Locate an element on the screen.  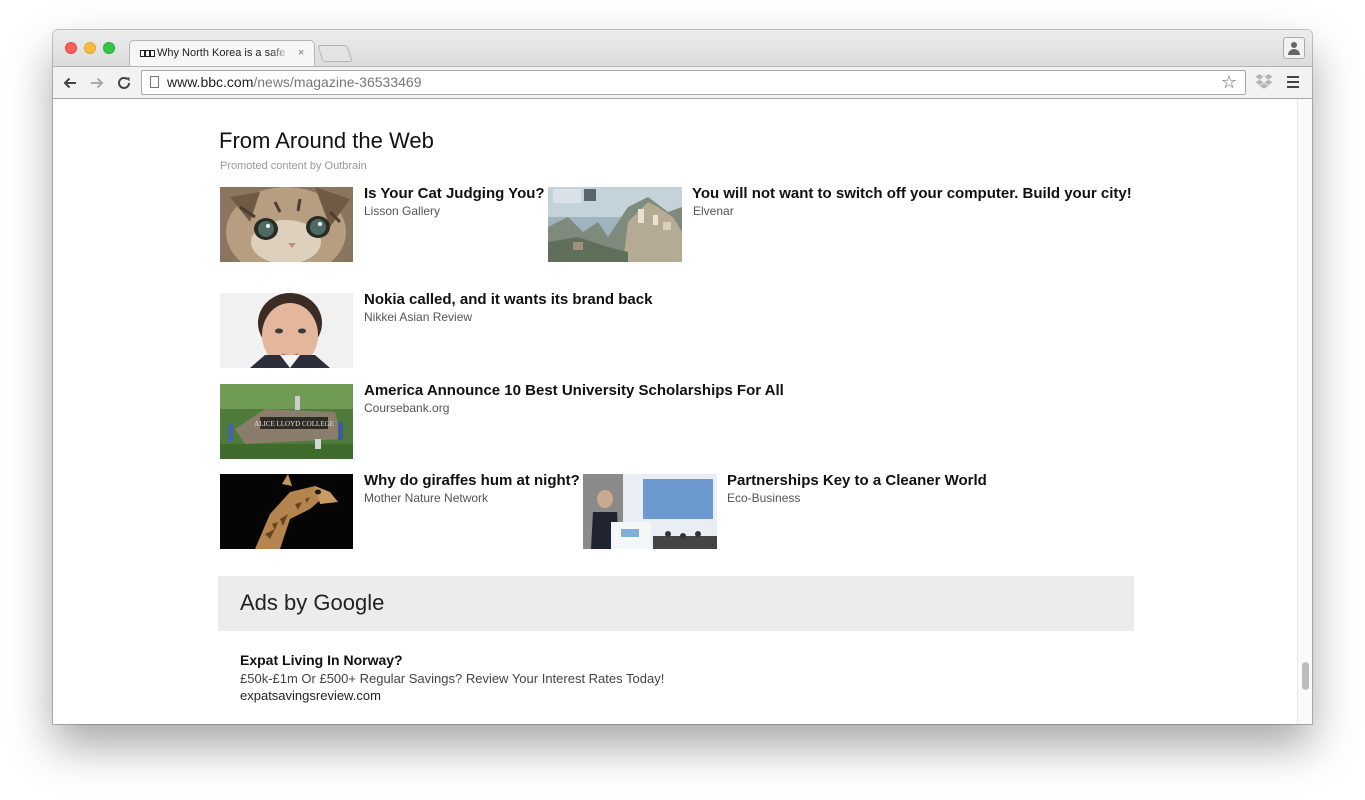
ad-headline: Expat Living In Norway? is located at coordinates (452, 660).